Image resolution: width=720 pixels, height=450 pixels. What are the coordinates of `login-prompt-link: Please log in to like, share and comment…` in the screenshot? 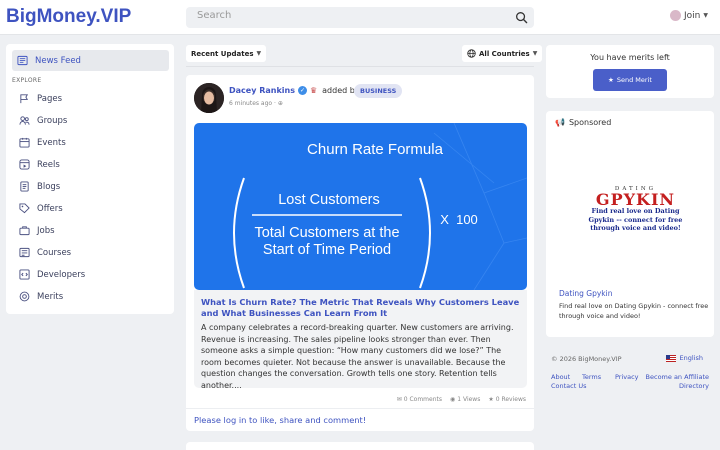 It's located at (280, 420).